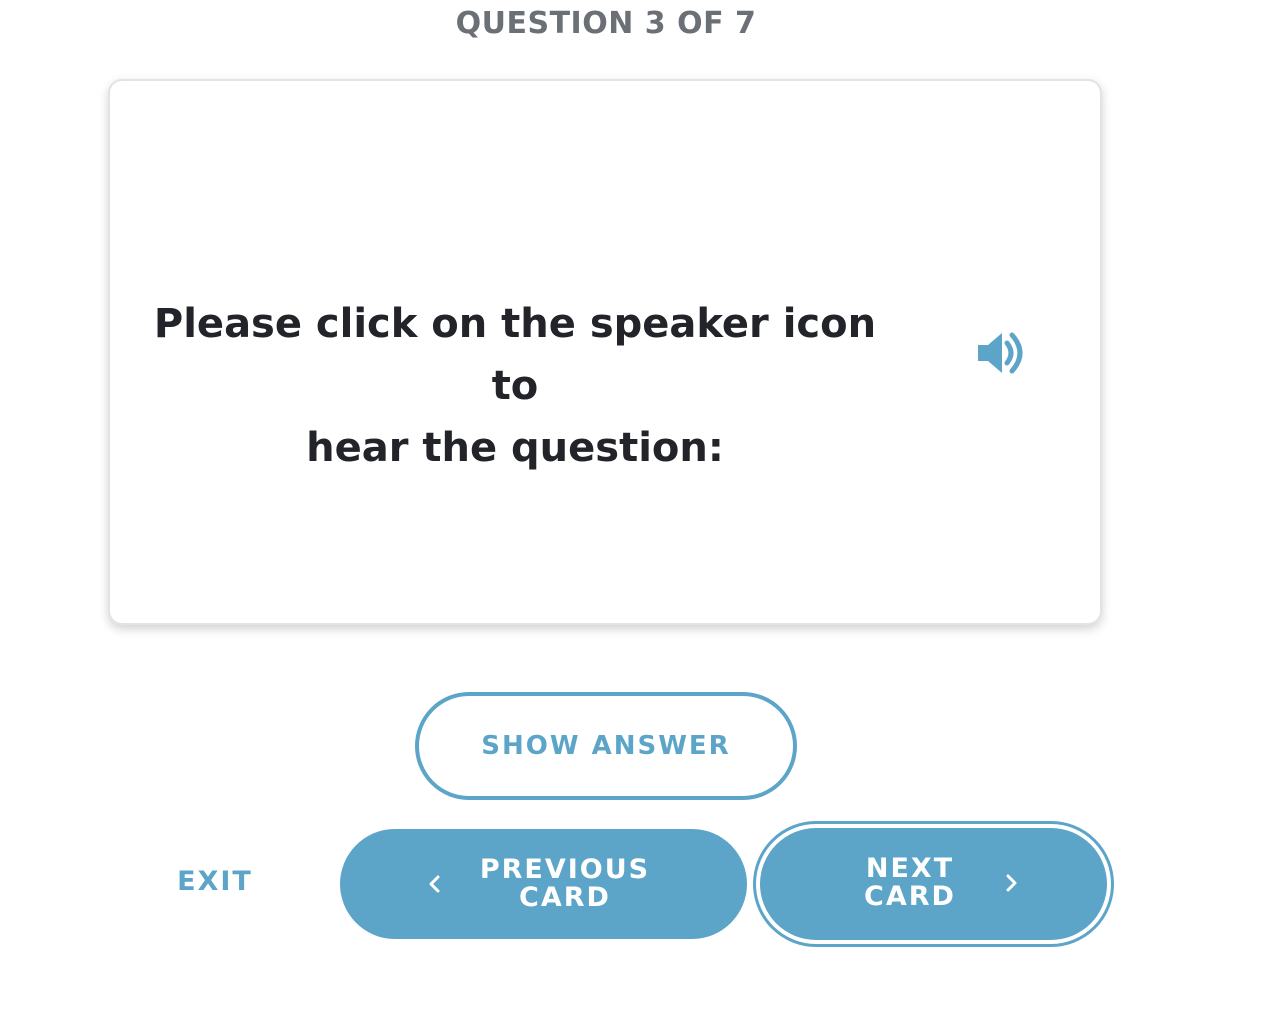 The width and height of the screenshot is (1286, 1010). I want to click on chevron-left-icon, so click(435, 884).